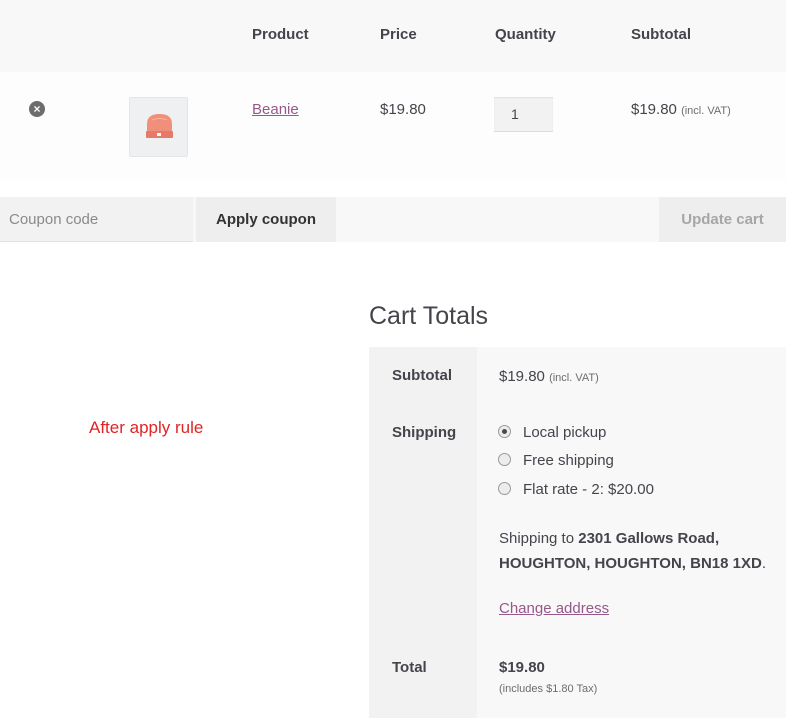  Describe the element at coordinates (146, 427) in the screenshot. I see `annotation-note: After apply rule` at that location.